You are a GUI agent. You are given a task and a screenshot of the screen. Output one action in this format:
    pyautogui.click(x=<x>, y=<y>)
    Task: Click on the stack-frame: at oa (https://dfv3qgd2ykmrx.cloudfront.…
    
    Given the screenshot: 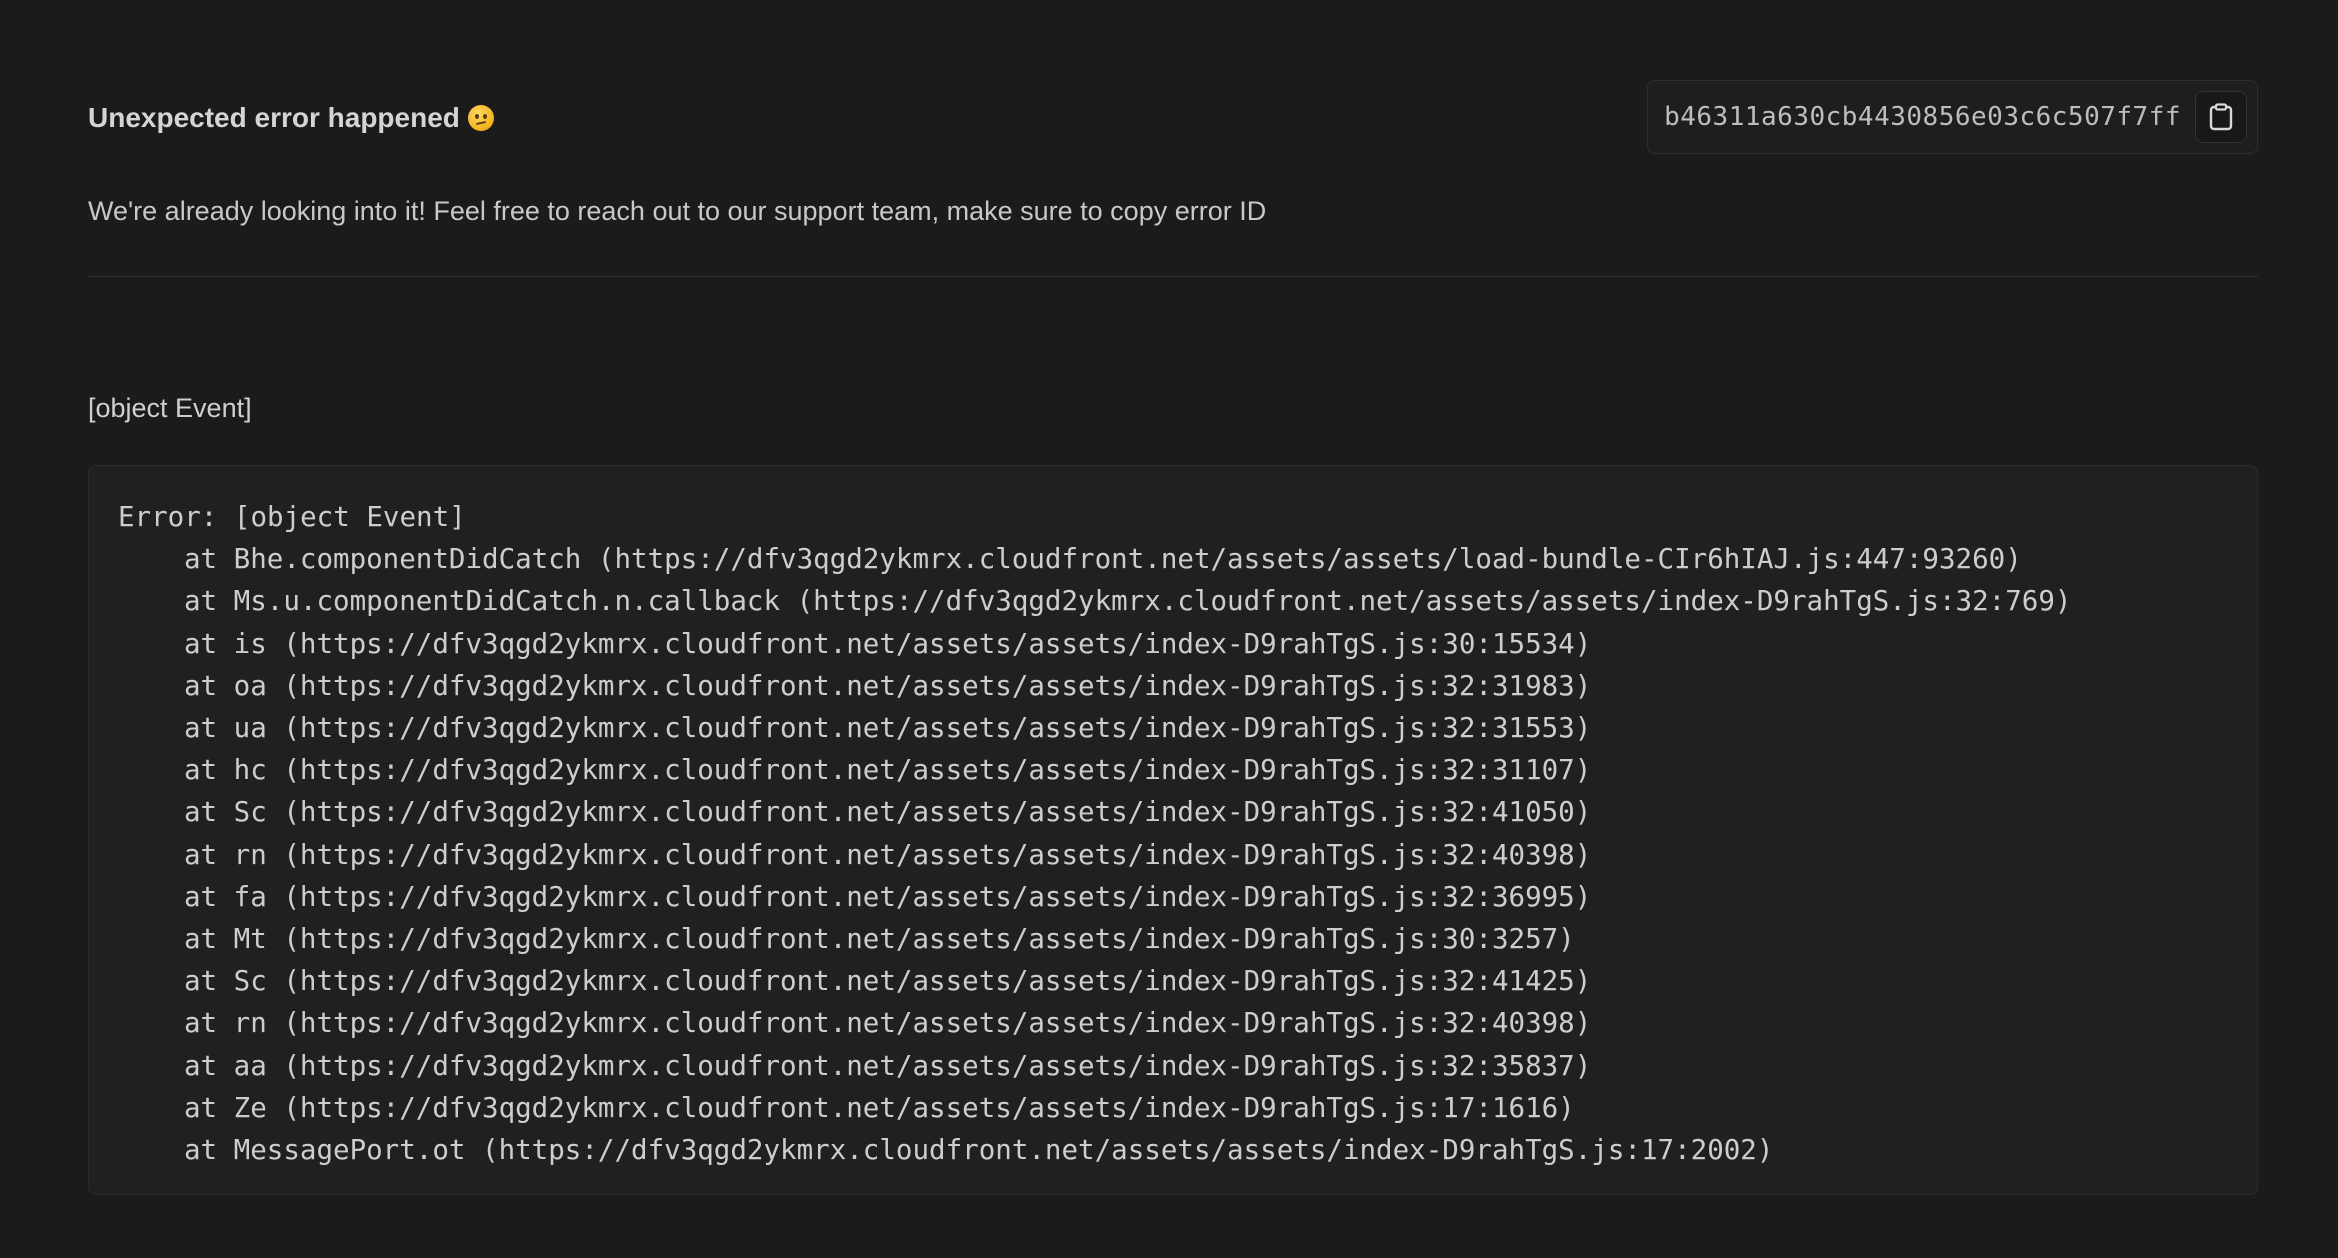 What is the action you would take?
    pyautogui.click(x=888, y=685)
    